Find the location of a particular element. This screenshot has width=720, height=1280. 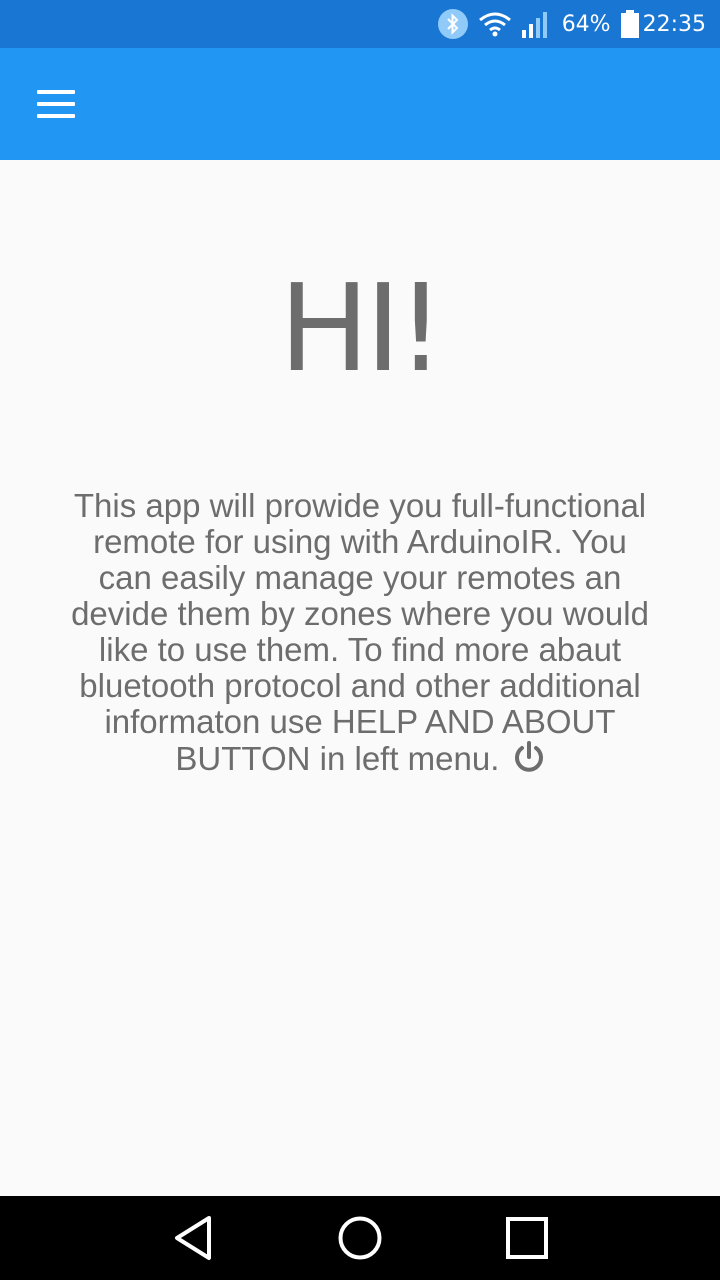

wifi-icon is located at coordinates (495, 24).